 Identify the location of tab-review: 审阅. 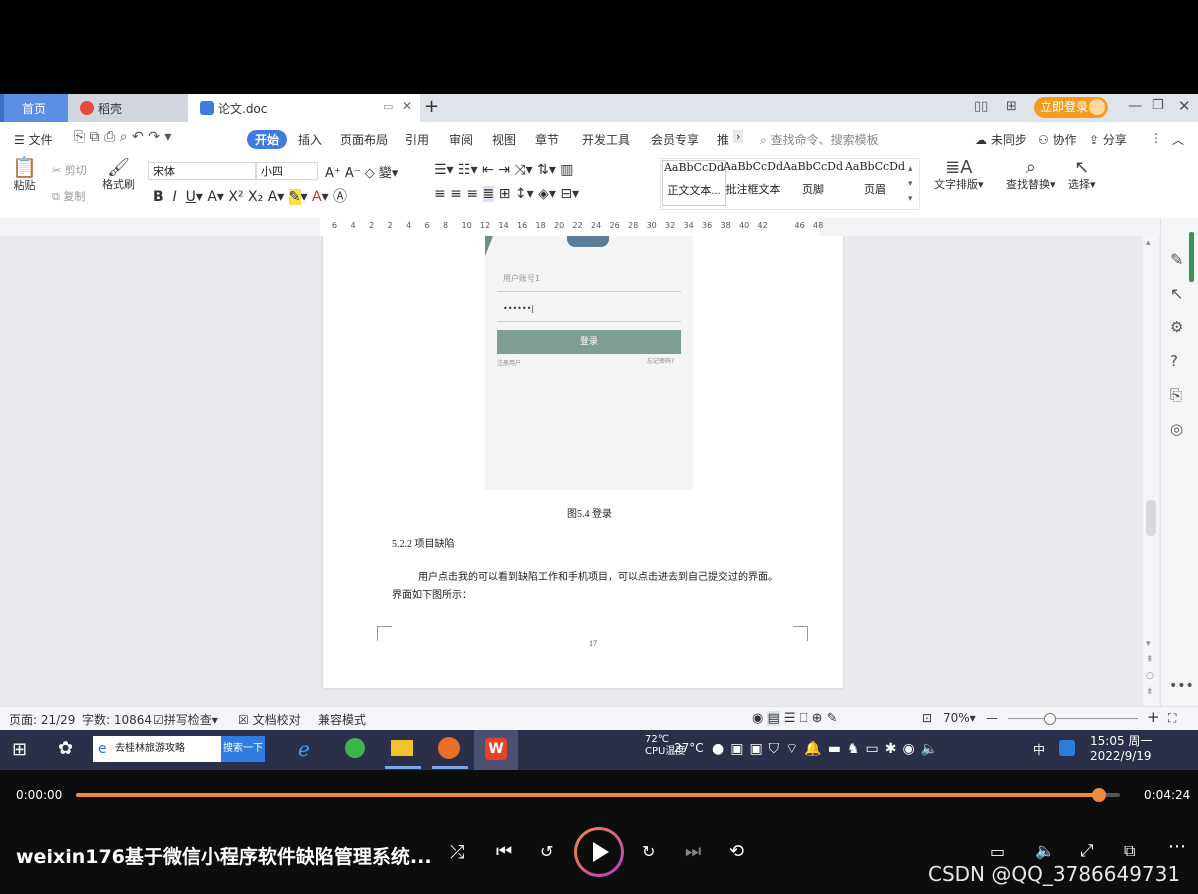
(461, 139).